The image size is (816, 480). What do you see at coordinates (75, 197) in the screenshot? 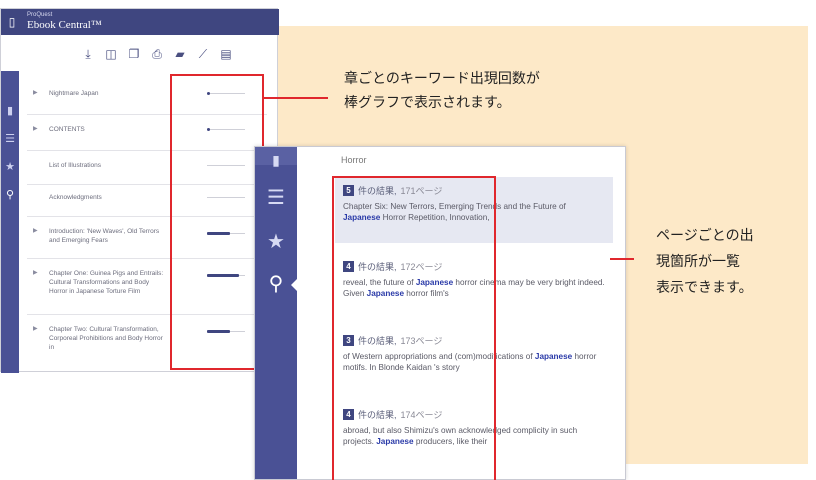
I see `chapter-title: Acknowledgments` at bounding box center [75, 197].